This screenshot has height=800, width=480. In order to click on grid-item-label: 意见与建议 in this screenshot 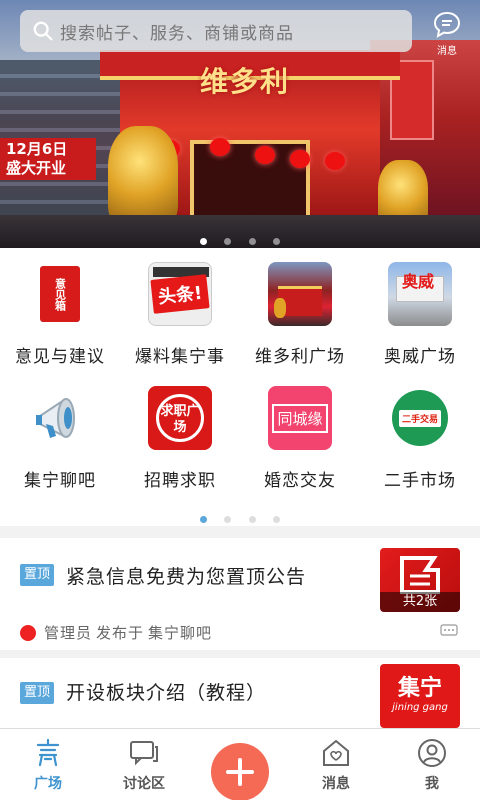, I will do `click(60, 357)`.